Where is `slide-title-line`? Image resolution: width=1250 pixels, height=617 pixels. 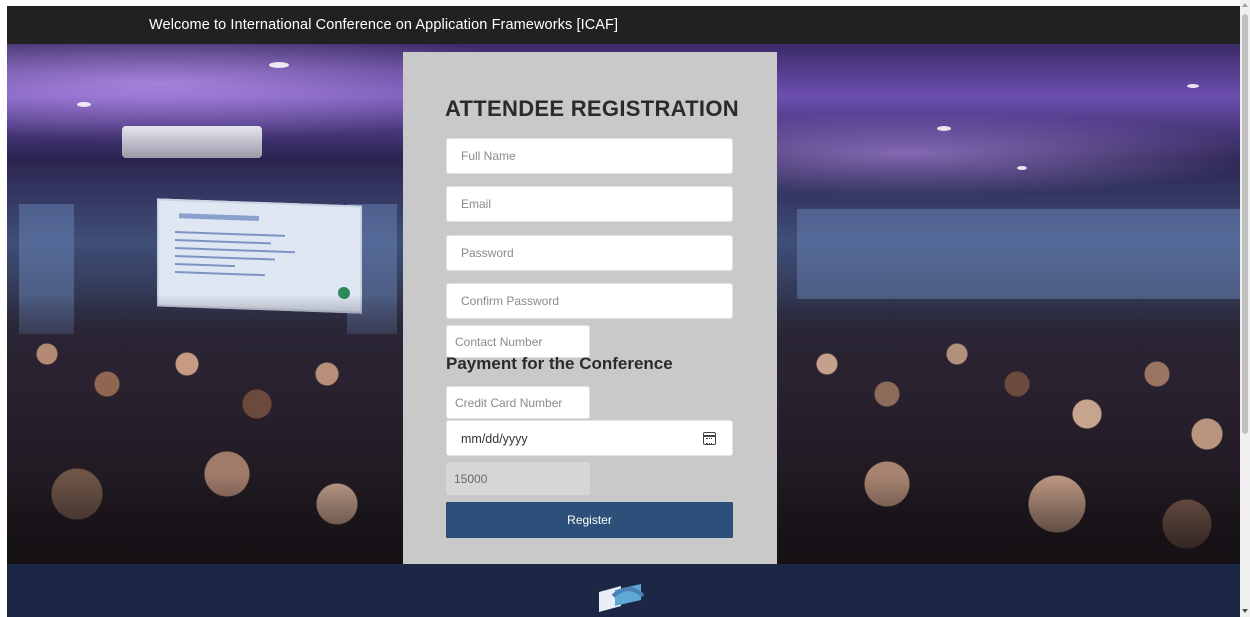 slide-title-line is located at coordinates (219, 217).